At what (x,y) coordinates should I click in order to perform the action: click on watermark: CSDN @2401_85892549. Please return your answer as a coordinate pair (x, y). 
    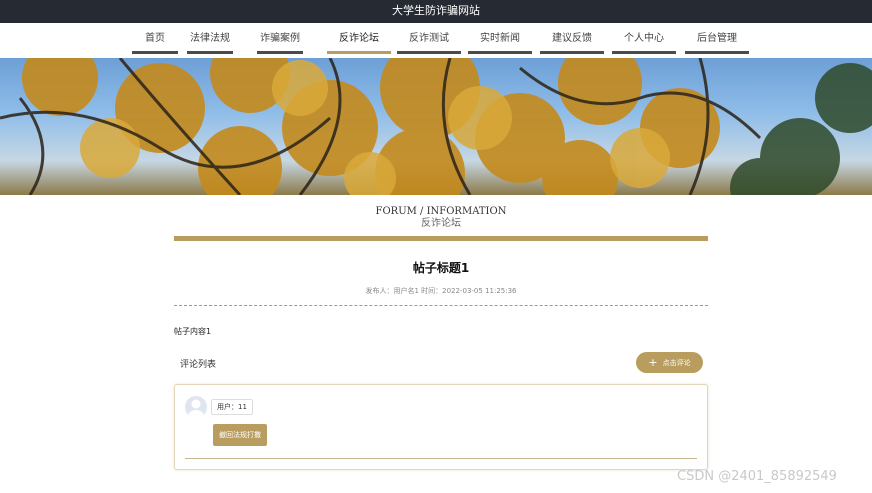
    Looking at the image, I should click on (757, 476).